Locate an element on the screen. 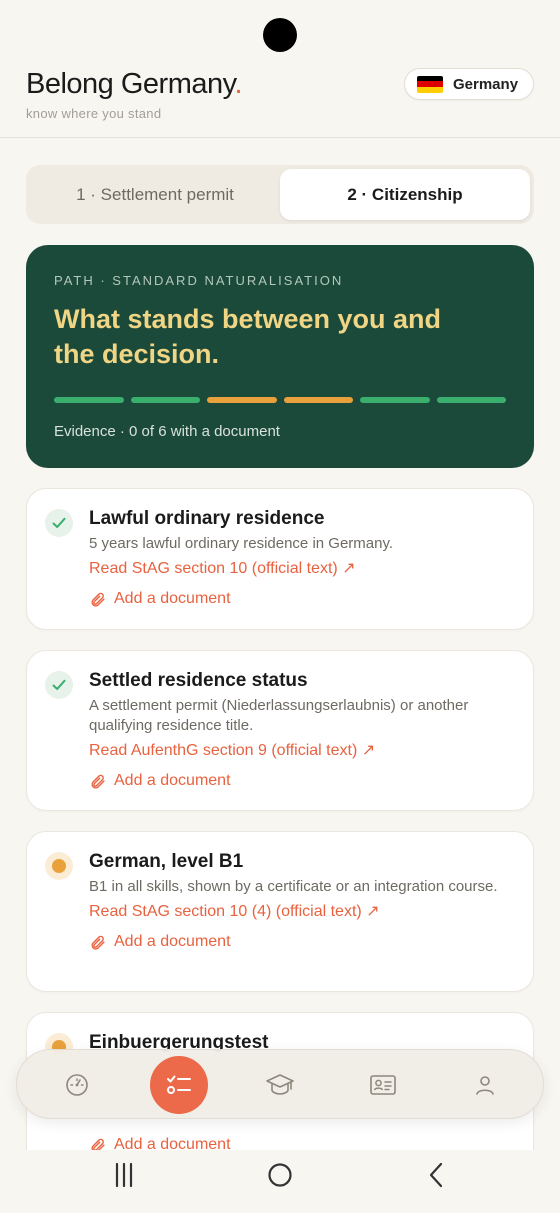 The width and height of the screenshot is (560, 1213). system-navigation-bar is located at coordinates (280, 1181).